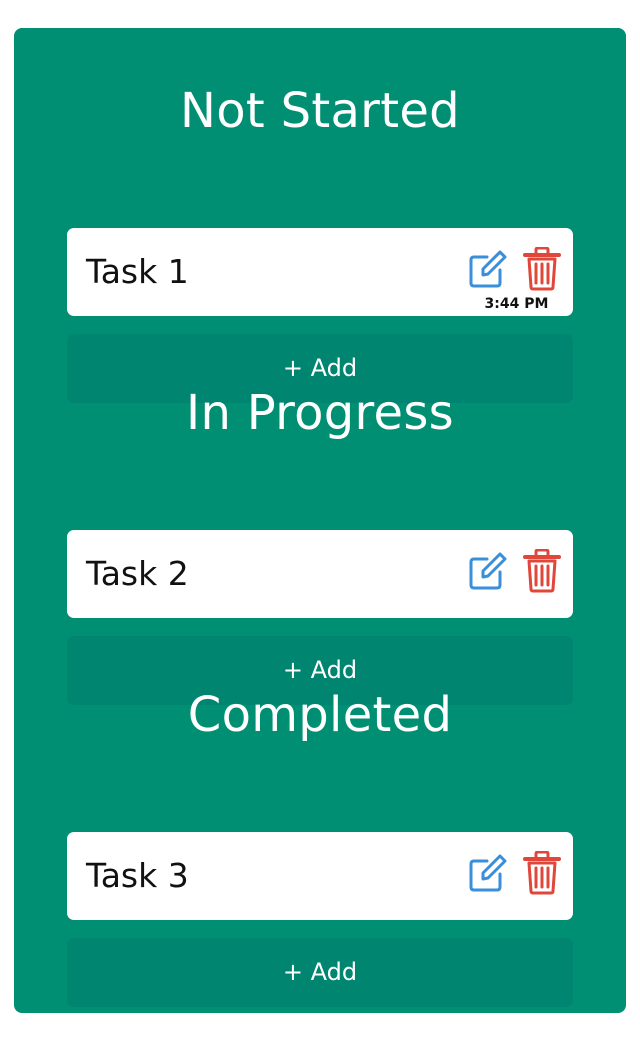 The height and width of the screenshot is (1050, 640). I want to click on task-card: Task 2, so click(320, 574).